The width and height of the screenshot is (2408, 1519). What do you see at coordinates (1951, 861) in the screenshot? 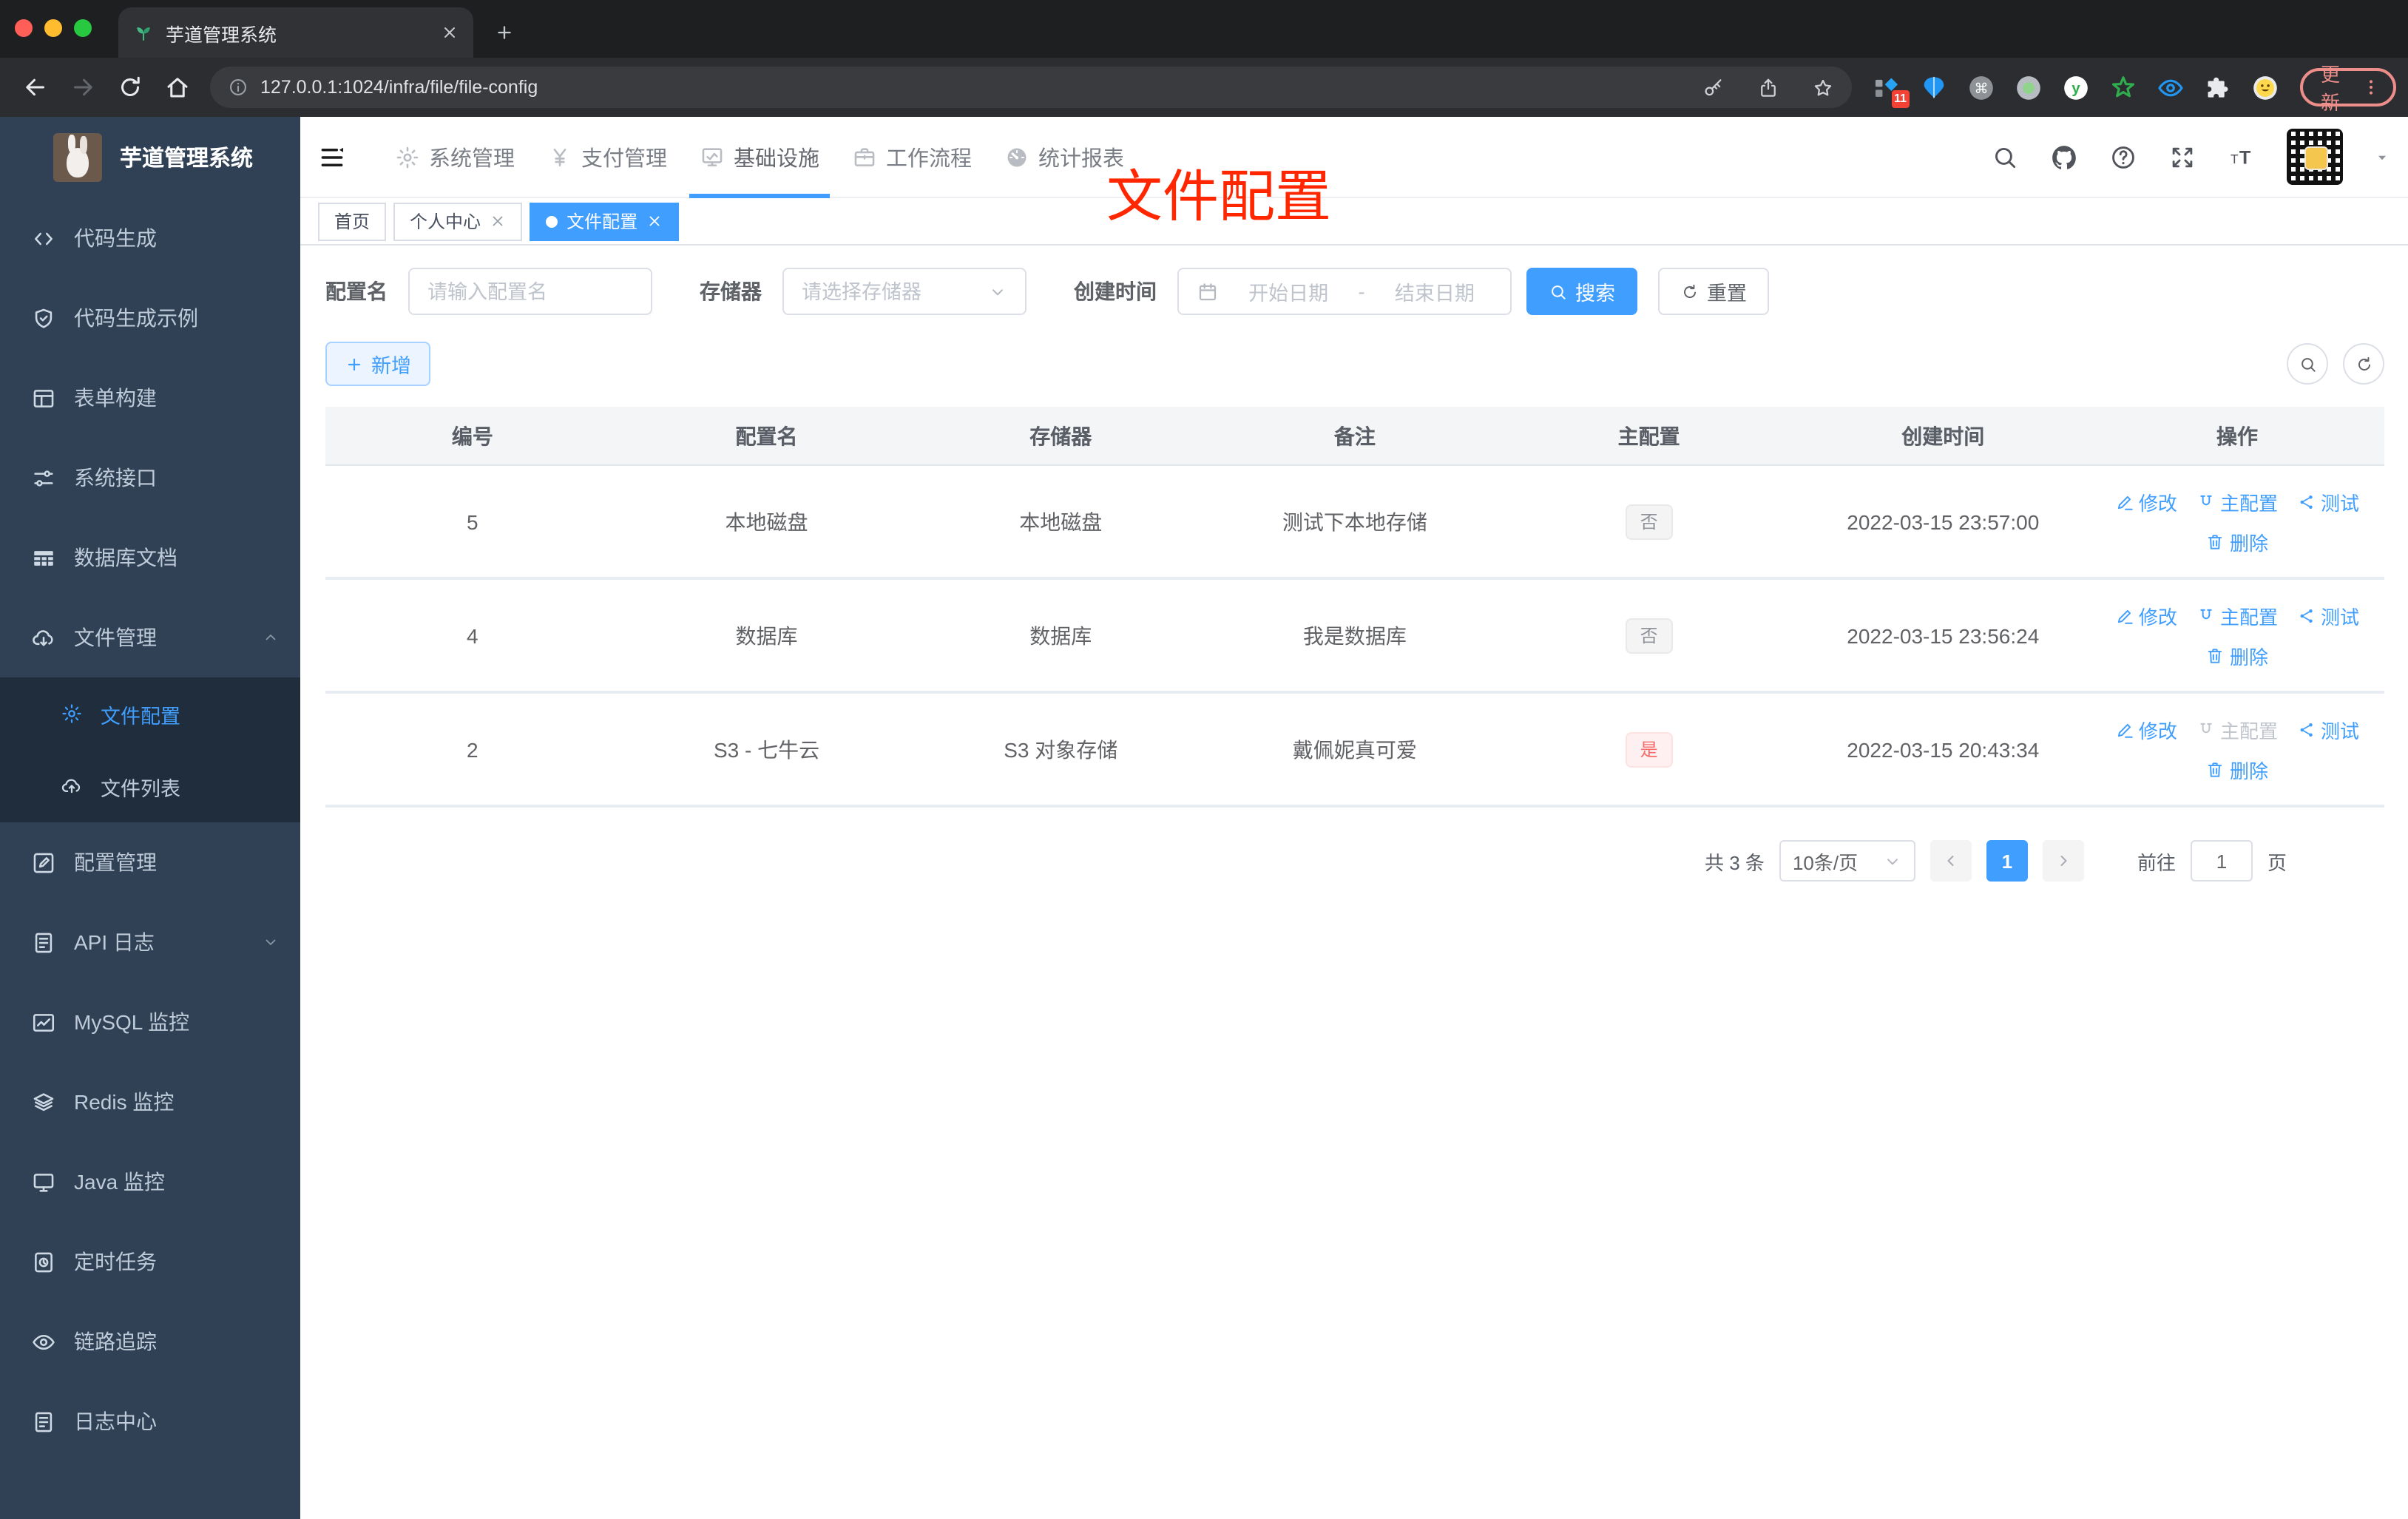
I see `prev-page-button` at bounding box center [1951, 861].